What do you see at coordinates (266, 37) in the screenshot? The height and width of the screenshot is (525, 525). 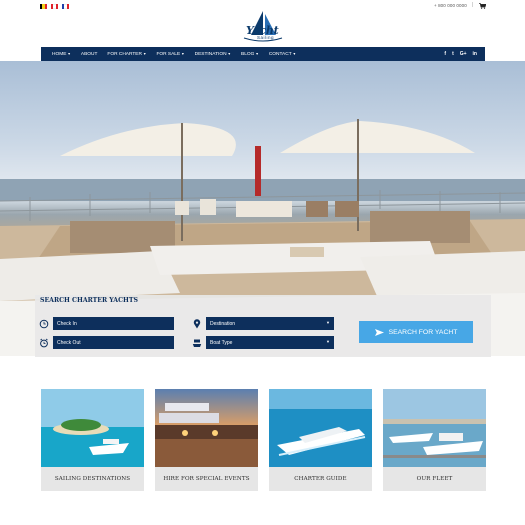 I see `logo-subtitle: Sailing` at bounding box center [266, 37].